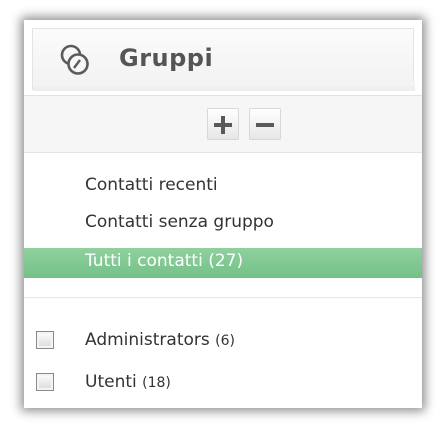  I want to click on remove-group-button, so click(265, 124).